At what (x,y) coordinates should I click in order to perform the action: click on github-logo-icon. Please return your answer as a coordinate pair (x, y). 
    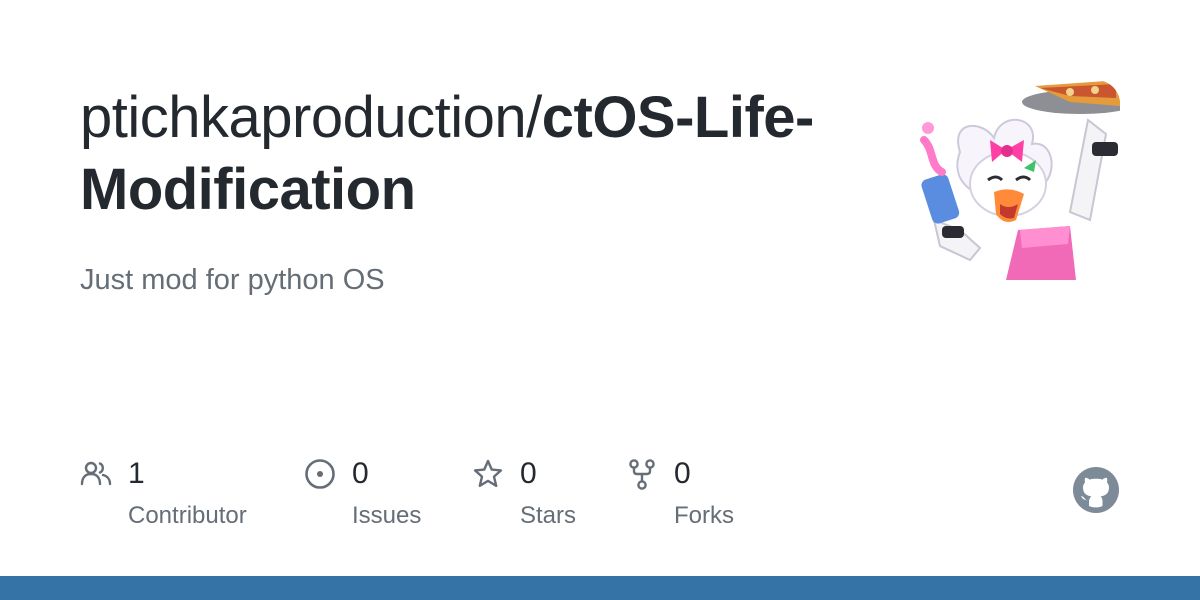
    Looking at the image, I should click on (1096, 490).